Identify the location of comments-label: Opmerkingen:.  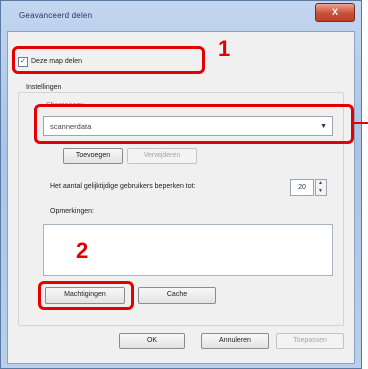
(72, 211).